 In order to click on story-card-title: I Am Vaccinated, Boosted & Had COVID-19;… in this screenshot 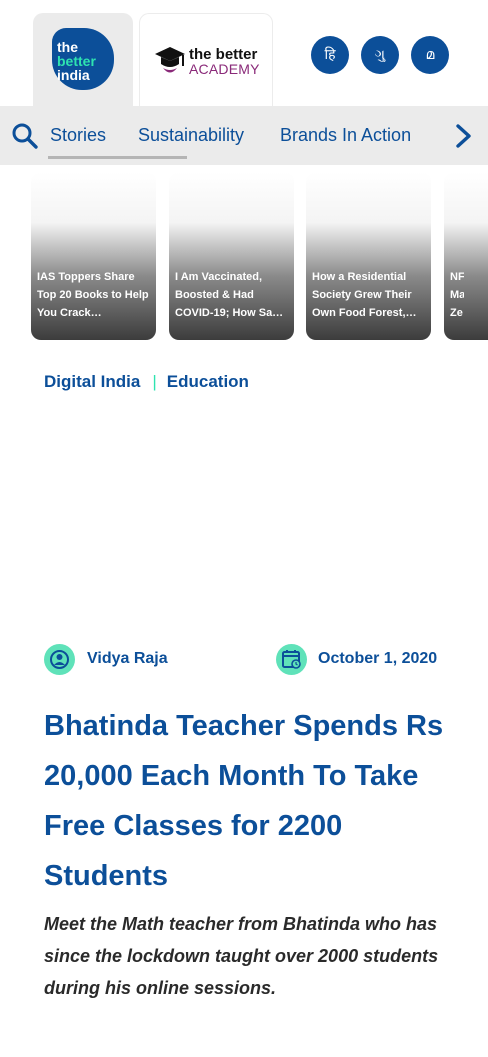, I will do `click(229, 295)`.